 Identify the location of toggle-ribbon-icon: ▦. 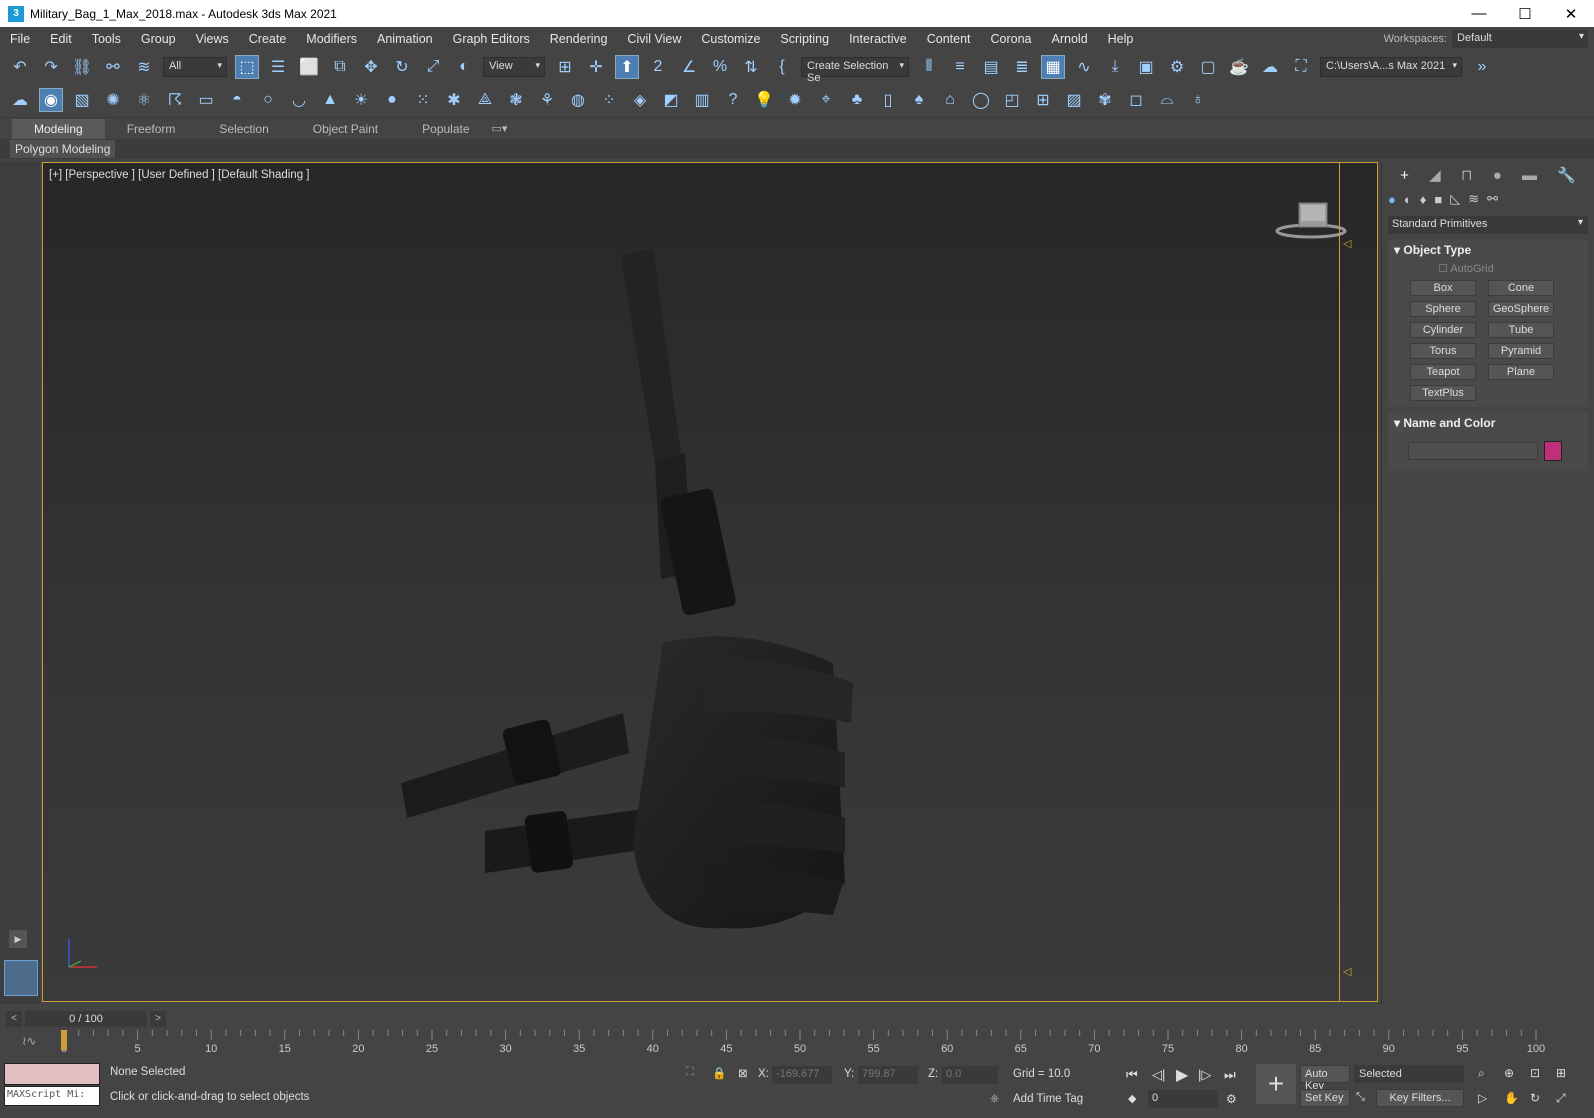
(1053, 67).